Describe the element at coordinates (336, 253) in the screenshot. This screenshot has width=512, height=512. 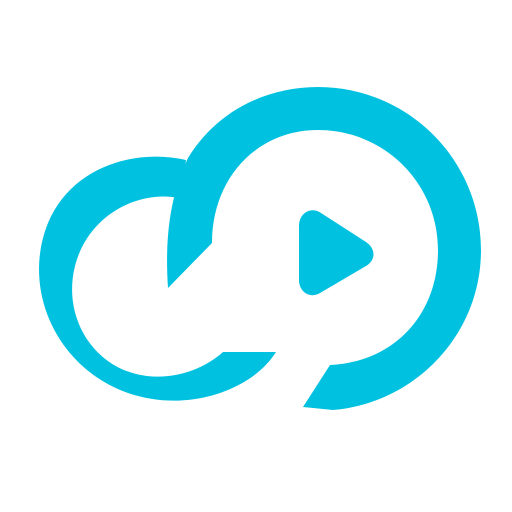
I see `play-triangle` at that location.